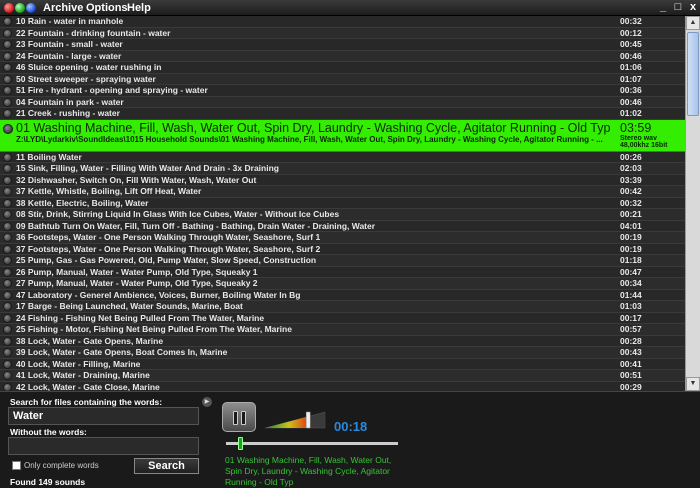 The width and height of the screenshot is (700, 488). I want to click on menu-archive: Archive, so click(63, 8).